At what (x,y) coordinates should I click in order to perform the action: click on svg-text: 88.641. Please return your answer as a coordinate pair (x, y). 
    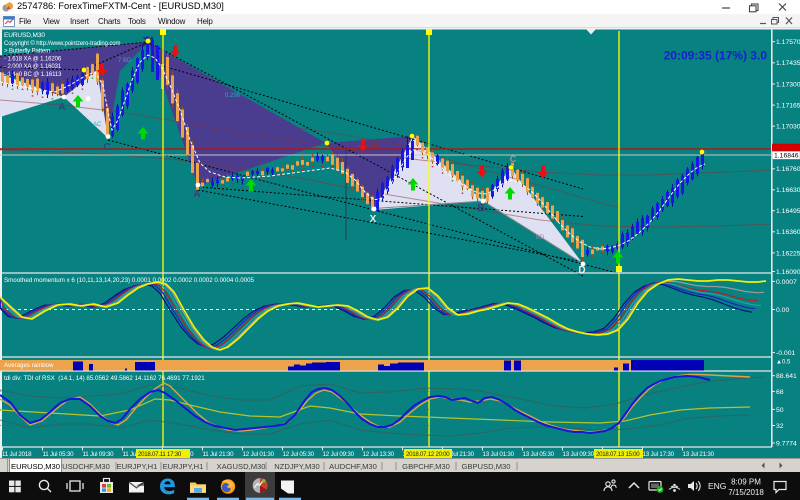
    Looking at the image, I should click on (786, 376).